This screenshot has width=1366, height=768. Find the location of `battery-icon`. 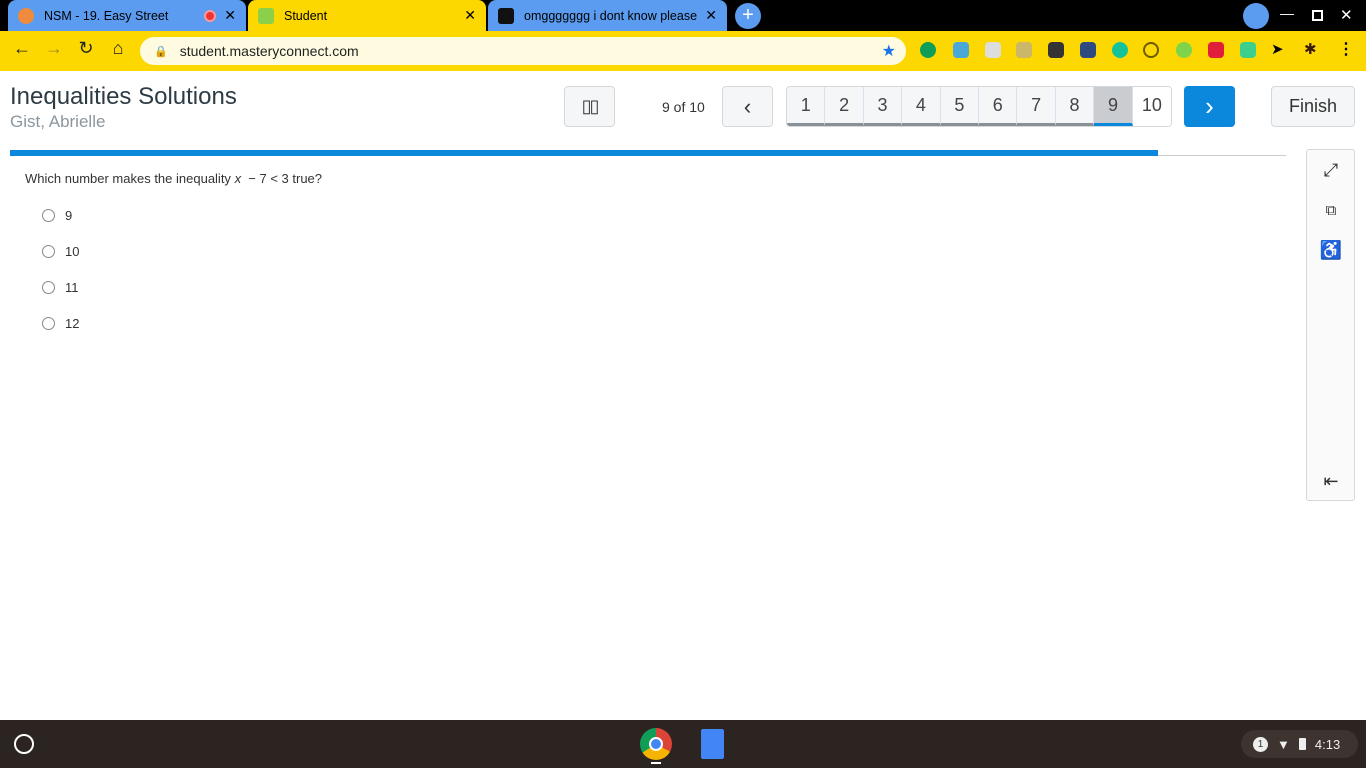

battery-icon is located at coordinates (1302, 744).